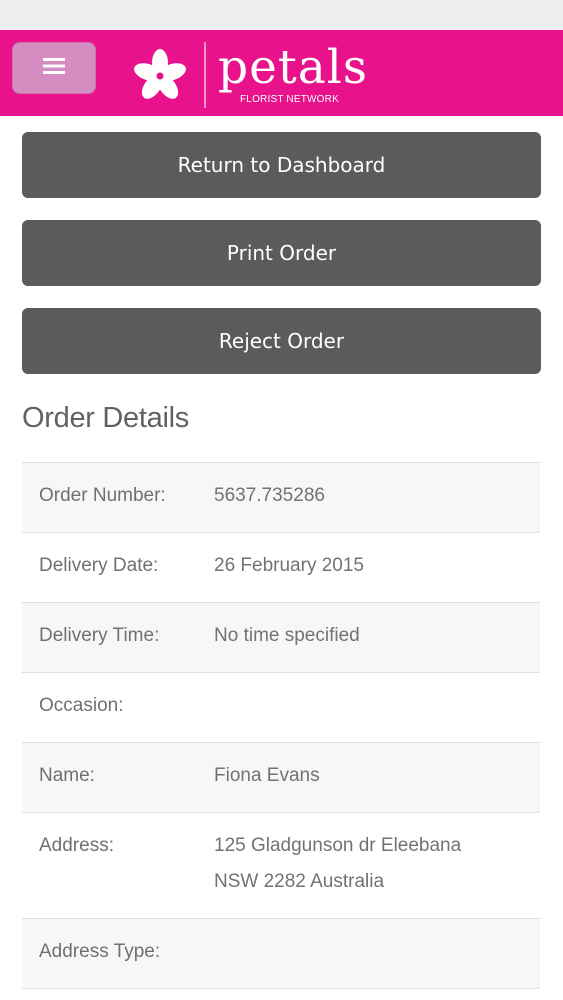  What do you see at coordinates (105, 418) in the screenshot?
I see `order-details-title: Order Details` at bounding box center [105, 418].